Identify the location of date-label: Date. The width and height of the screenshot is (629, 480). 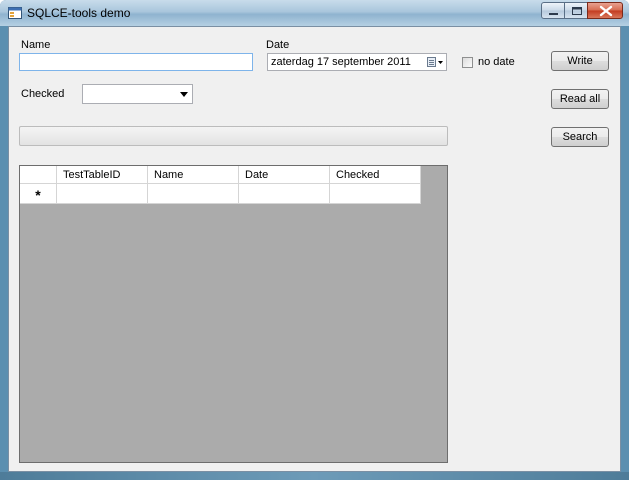
(278, 45).